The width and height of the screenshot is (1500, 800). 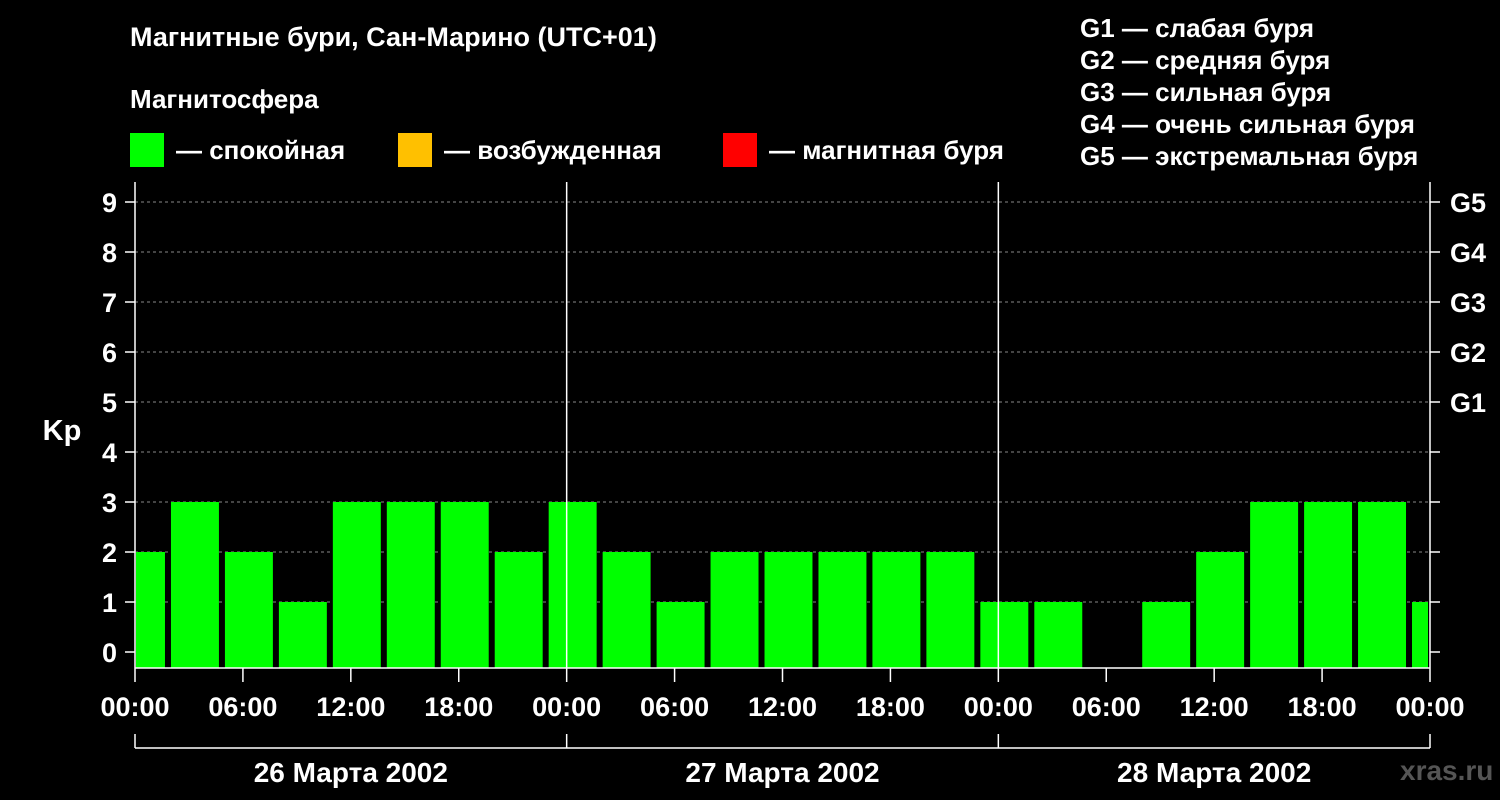 I want to click on y-tick-label: 9, so click(x=109, y=203).